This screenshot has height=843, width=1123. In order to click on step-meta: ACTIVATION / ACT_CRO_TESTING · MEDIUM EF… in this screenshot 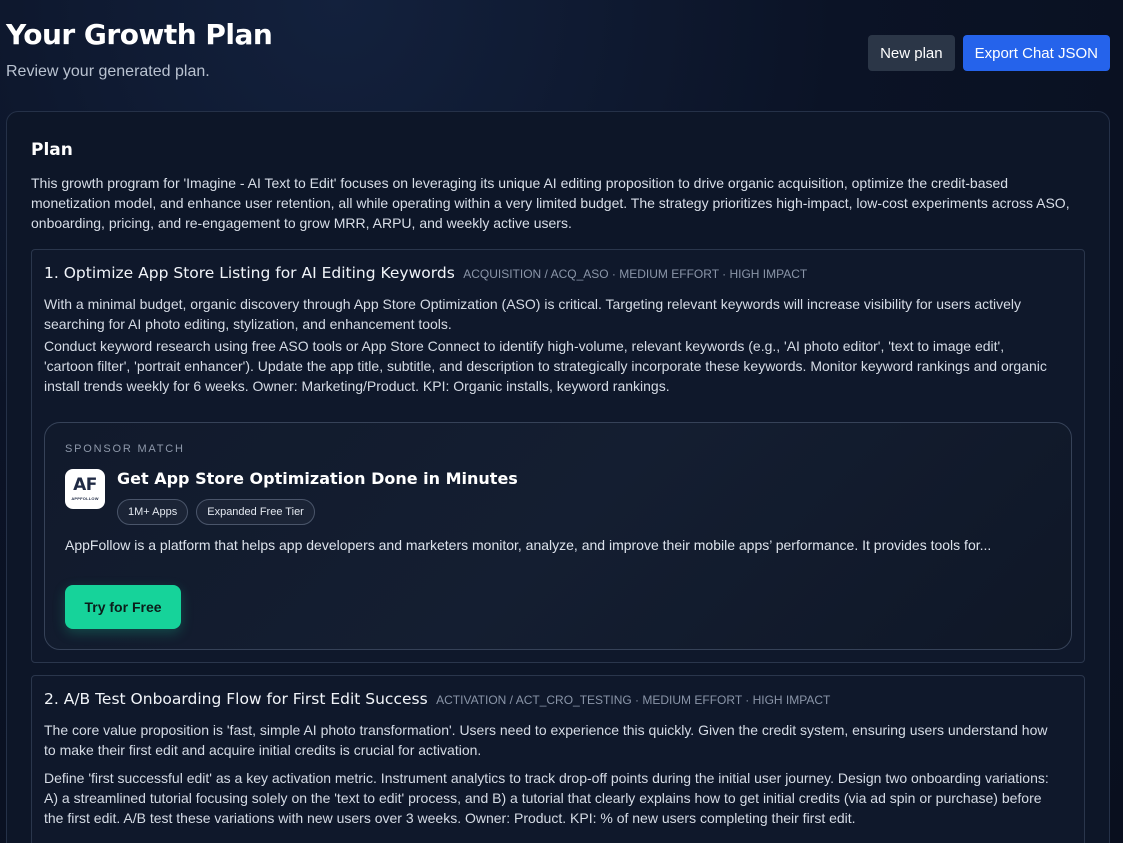, I will do `click(633, 700)`.